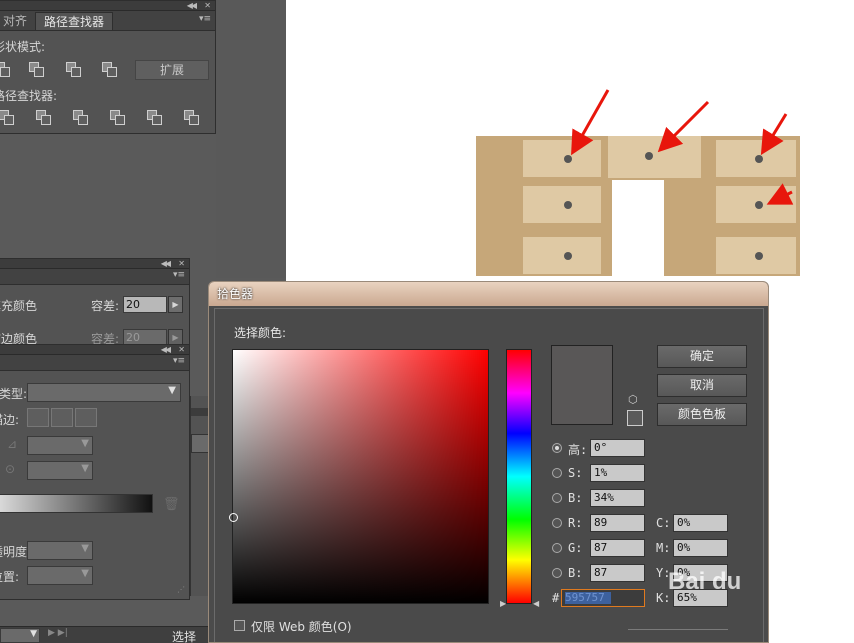 This screenshot has width=854, height=643. I want to click on g-label: G:, so click(575, 548).